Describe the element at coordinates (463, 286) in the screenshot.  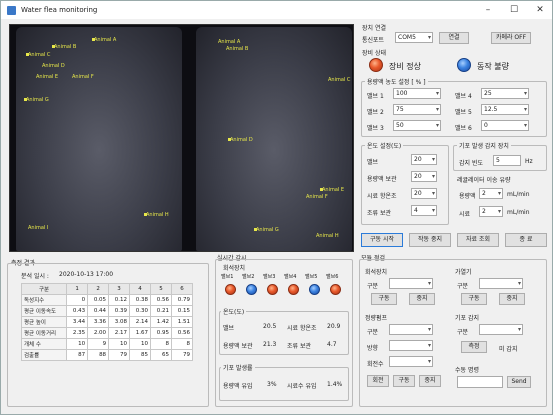
I see `heater-field-label: 구분` at that location.